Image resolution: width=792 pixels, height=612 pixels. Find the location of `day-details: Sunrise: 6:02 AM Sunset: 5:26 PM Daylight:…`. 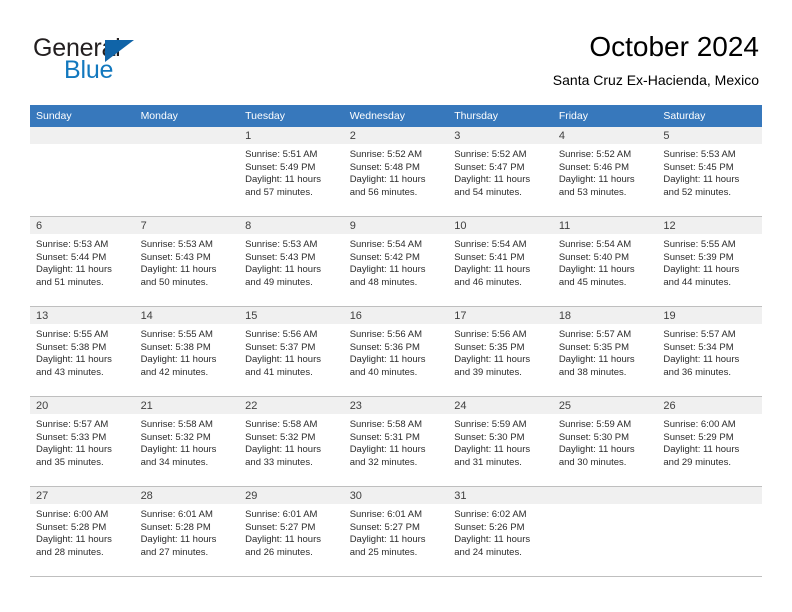

day-details: Sunrise: 6:02 AM Sunset: 5:26 PM Daylight:… is located at coordinates (500, 531).